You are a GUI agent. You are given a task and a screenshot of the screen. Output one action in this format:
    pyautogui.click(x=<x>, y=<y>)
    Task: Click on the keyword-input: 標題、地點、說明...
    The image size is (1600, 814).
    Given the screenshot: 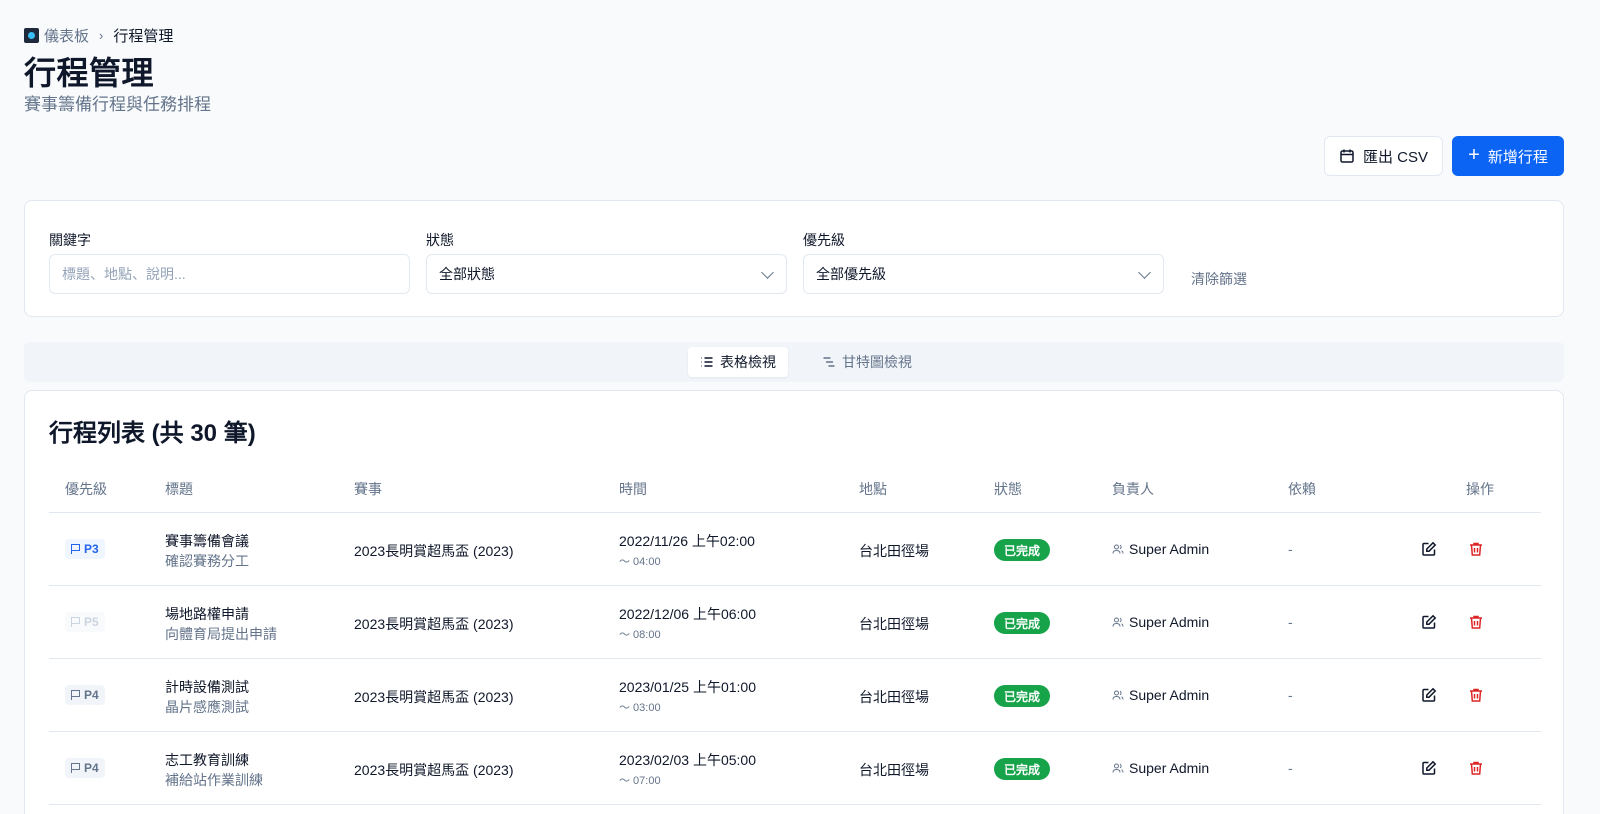 What is the action you would take?
    pyautogui.click(x=229, y=274)
    